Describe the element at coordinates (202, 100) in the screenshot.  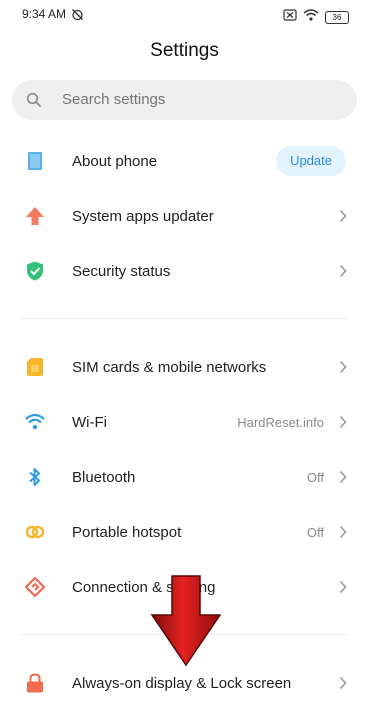
I see `search-input` at that location.